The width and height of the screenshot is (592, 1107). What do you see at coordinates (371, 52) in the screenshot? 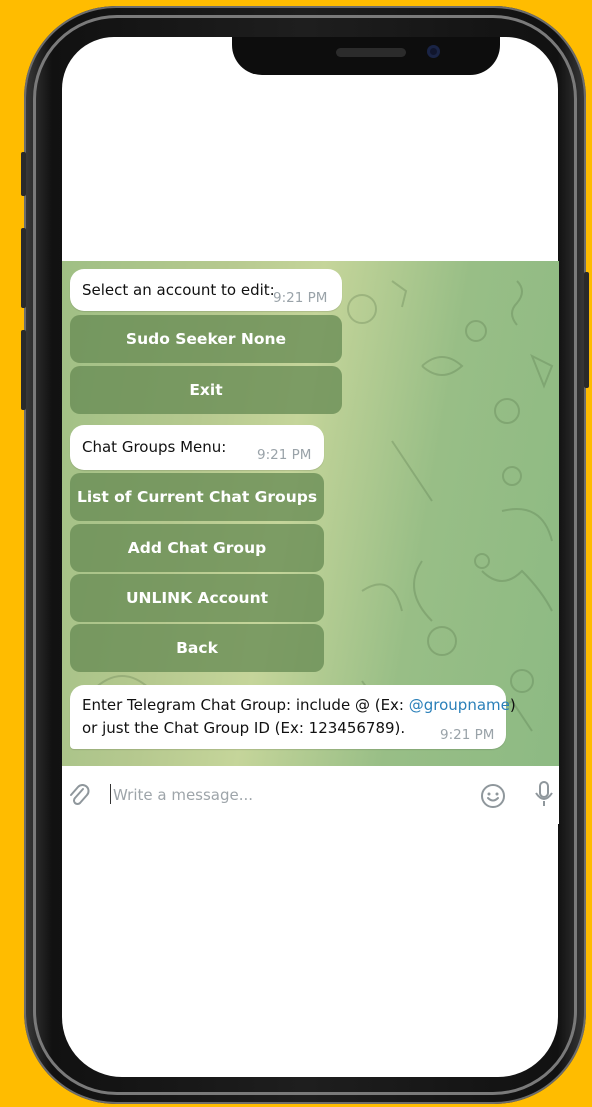
I see `speaker-grille` at bounding box center [371, 52].